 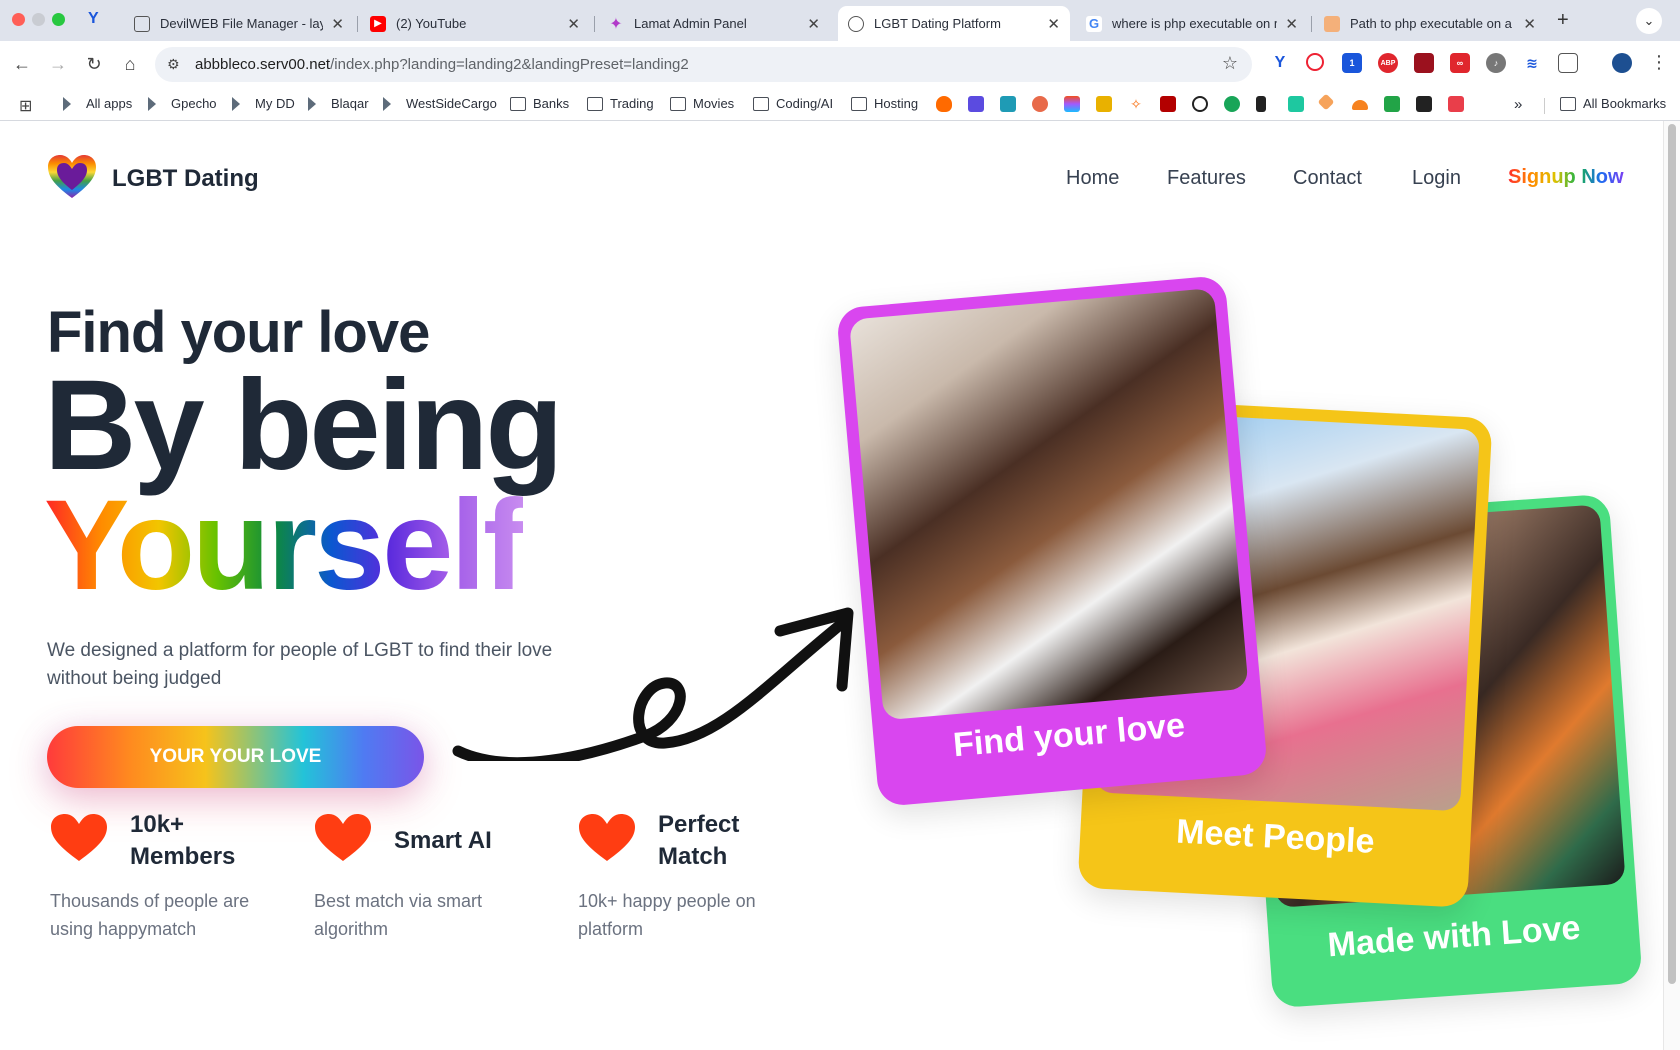 I want to click on tab-google-search: G where is php executable on m ✕, so click(x=1192, y=23).